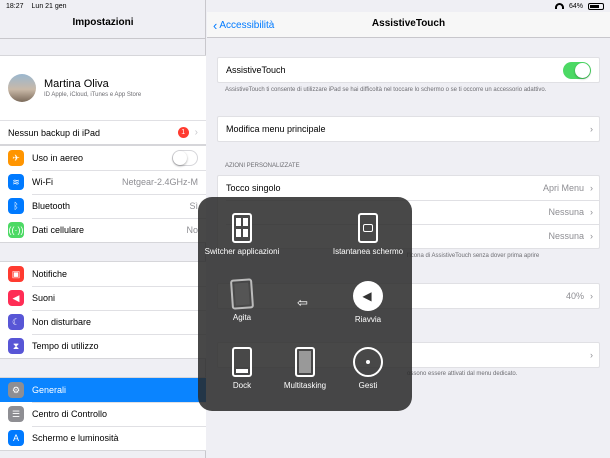 This screenshot has width=610, height=458. I want to click on shake-button: Agita, so click(242, 300).